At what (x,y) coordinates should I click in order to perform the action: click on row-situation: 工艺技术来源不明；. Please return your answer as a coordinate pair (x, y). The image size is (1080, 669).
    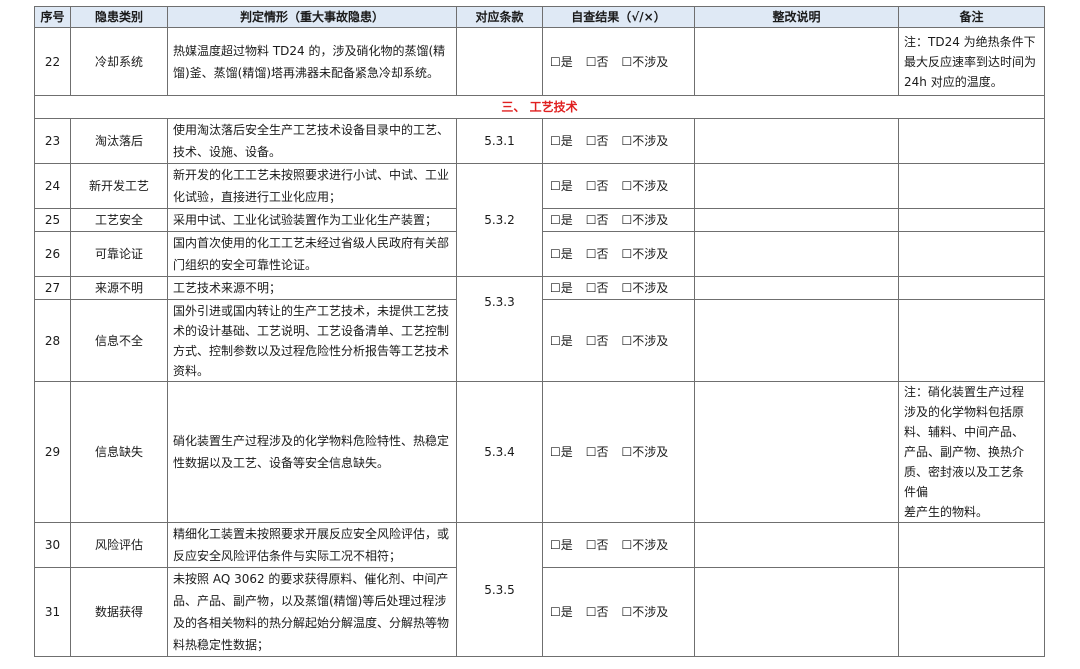
    Looking at the image, I should click on (312, 288).